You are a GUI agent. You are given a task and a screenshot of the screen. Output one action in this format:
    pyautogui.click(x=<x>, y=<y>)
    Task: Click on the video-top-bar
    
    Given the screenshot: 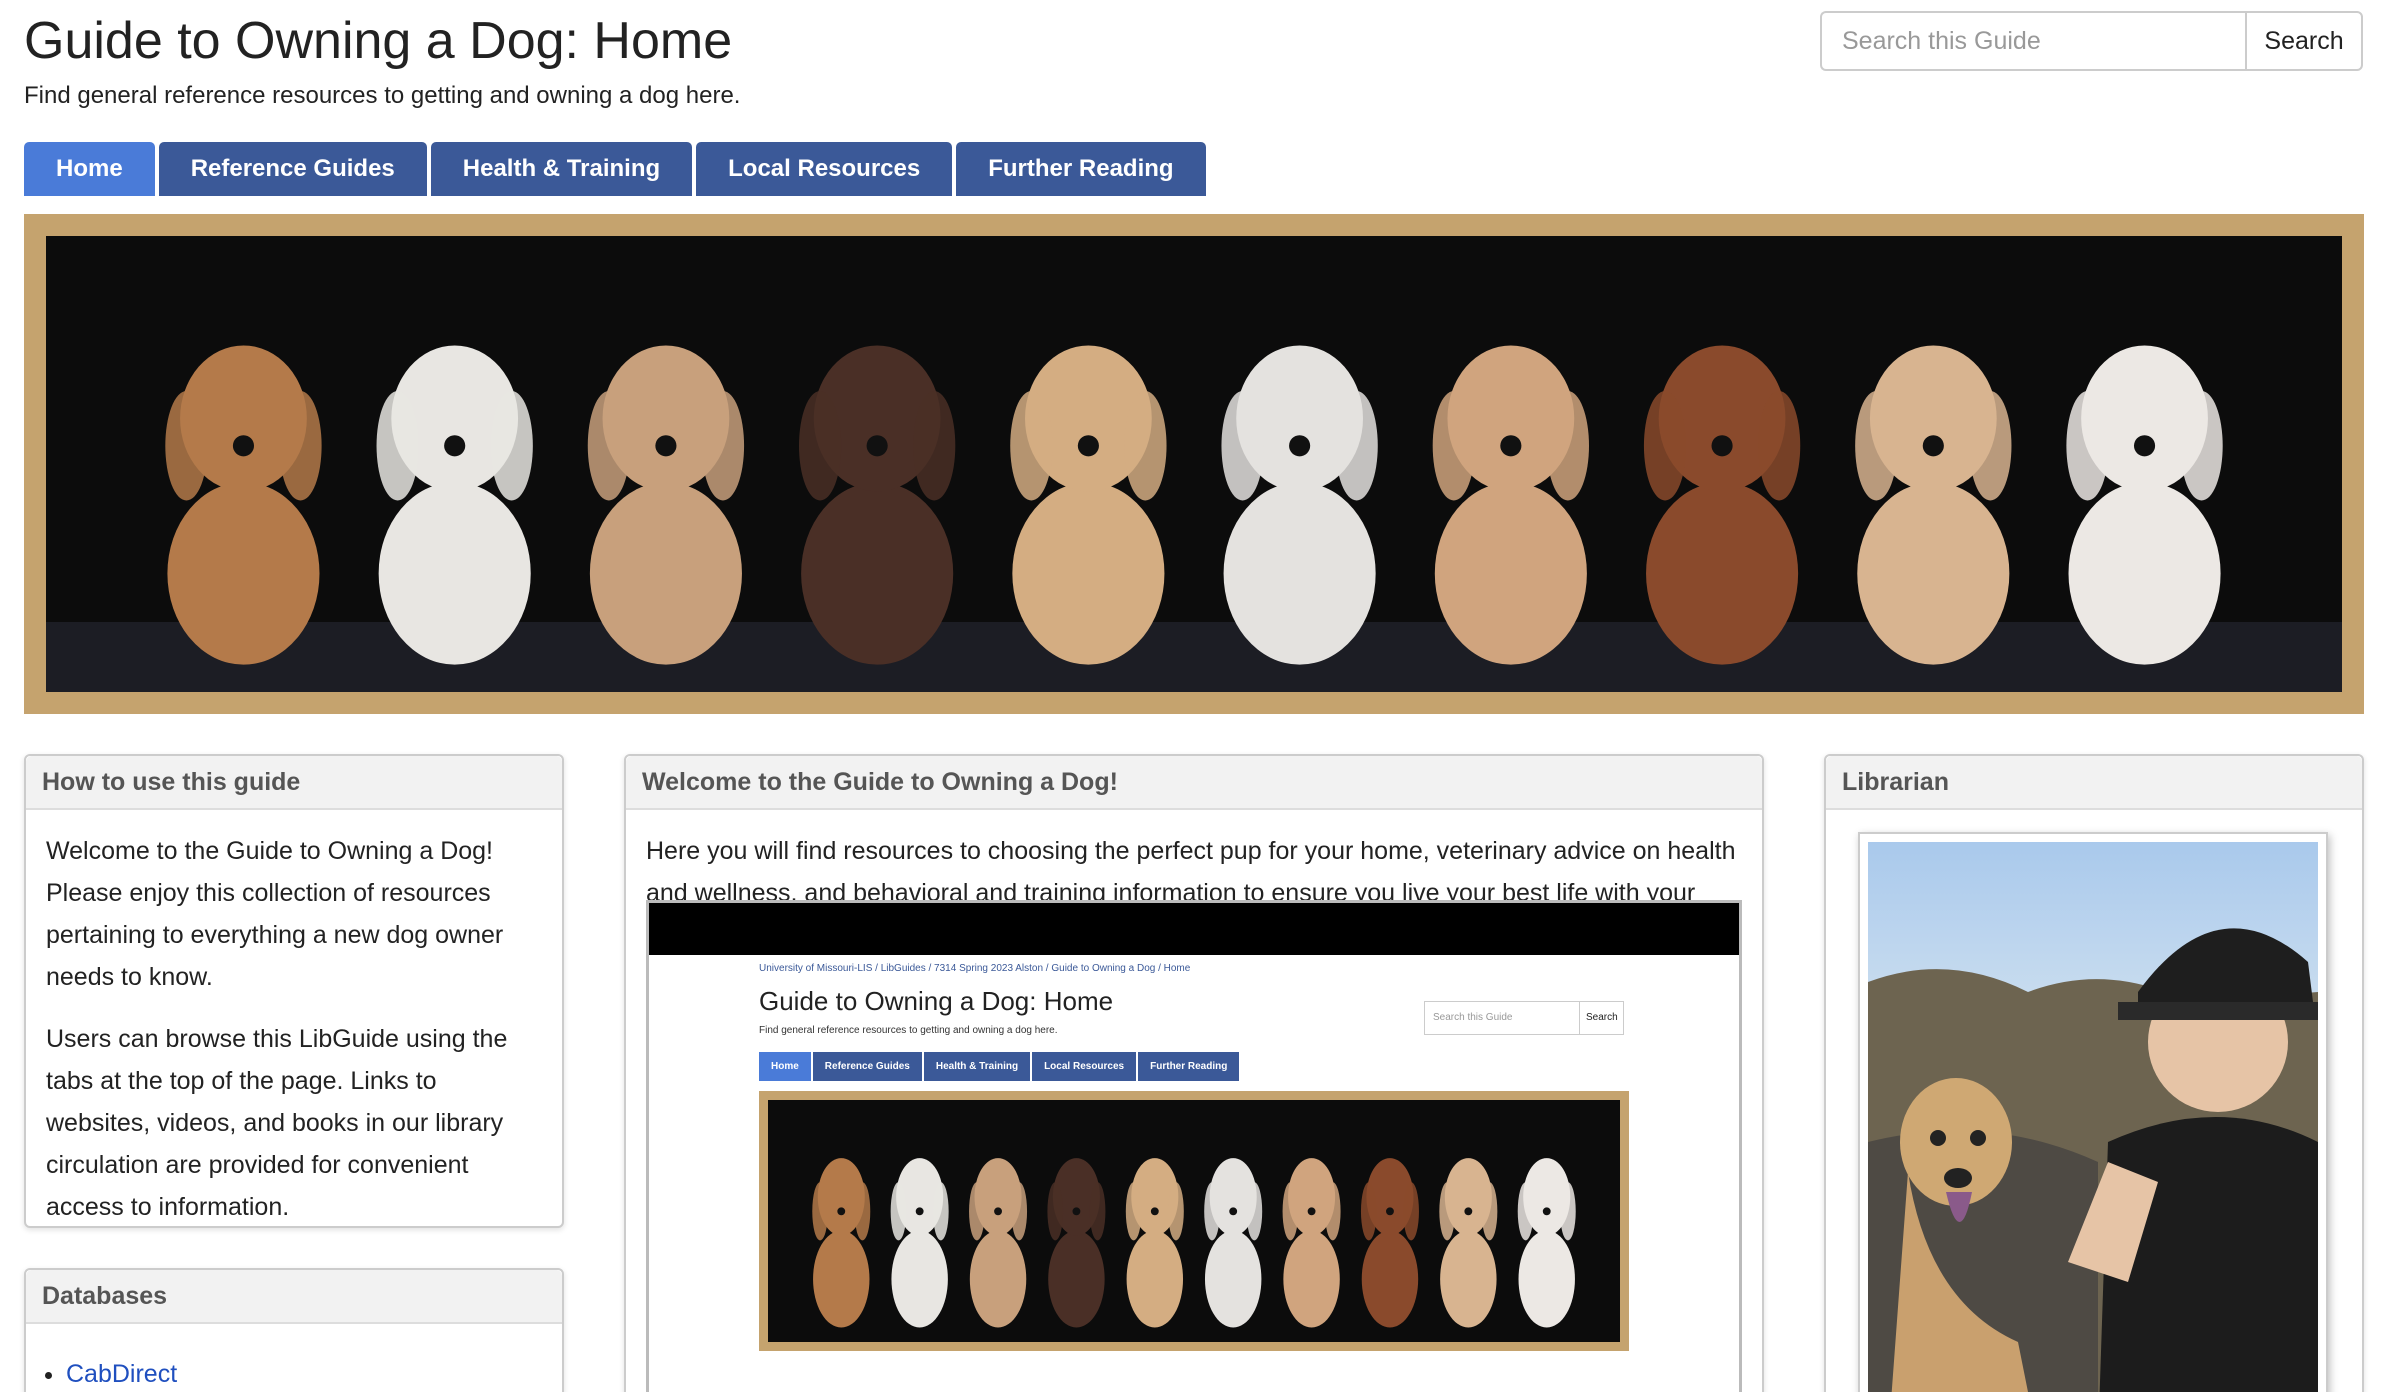 What is the action you would take?
    pyautogui.click(x=1194, y=929)
    